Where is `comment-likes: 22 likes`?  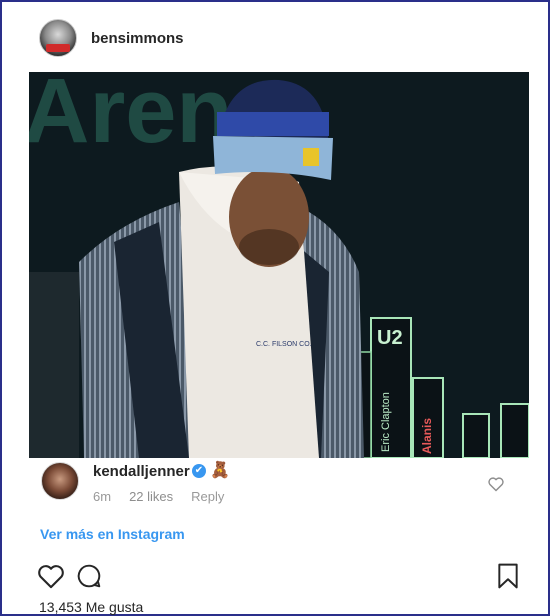
comment-likes: 22 likes is located at coordinates (151, 496).